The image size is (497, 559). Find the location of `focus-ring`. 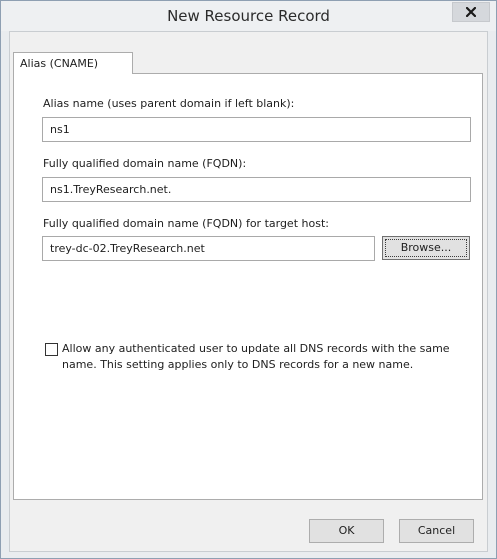

focus-ring is located at coordinates (426, 248).